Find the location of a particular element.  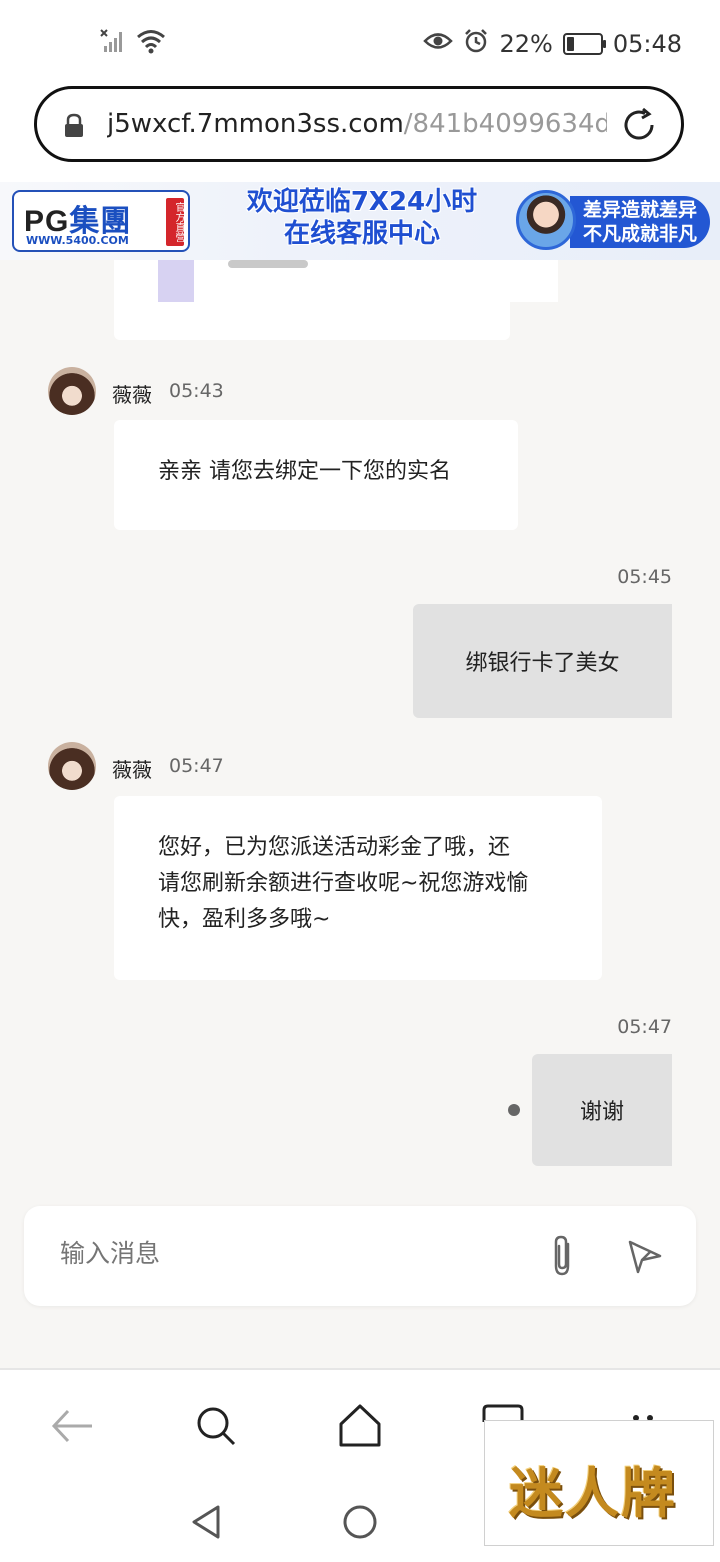

message-text: 亲亲 请您去绑定一下您的实名 is located at coordinates (304, 471).